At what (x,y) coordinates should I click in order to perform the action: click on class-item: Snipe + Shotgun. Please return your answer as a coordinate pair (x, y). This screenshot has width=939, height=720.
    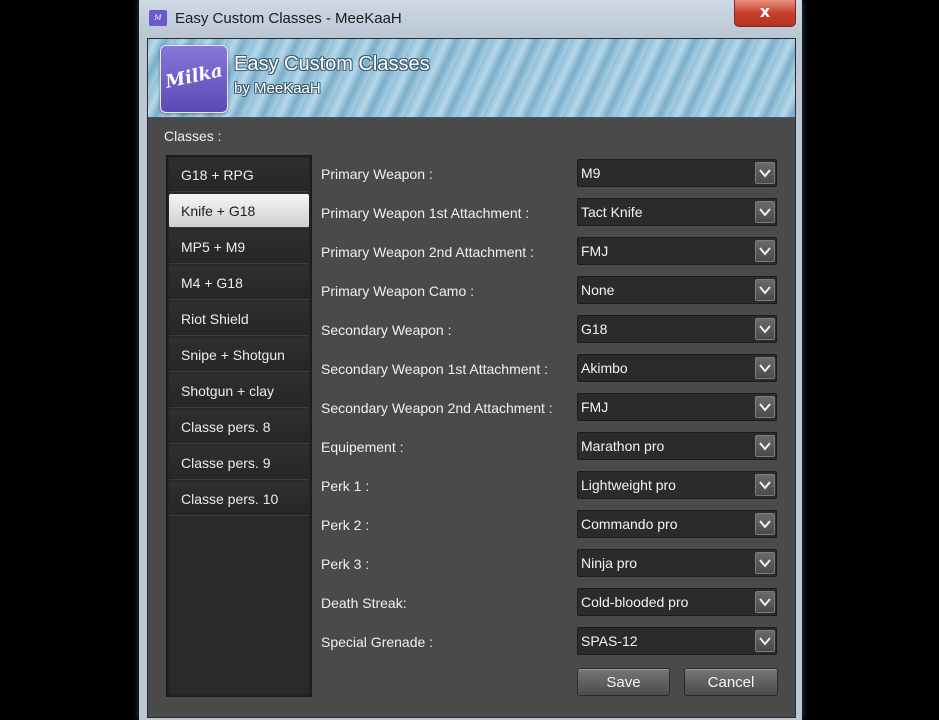
    Looking at the image, I should click on (239, 355).